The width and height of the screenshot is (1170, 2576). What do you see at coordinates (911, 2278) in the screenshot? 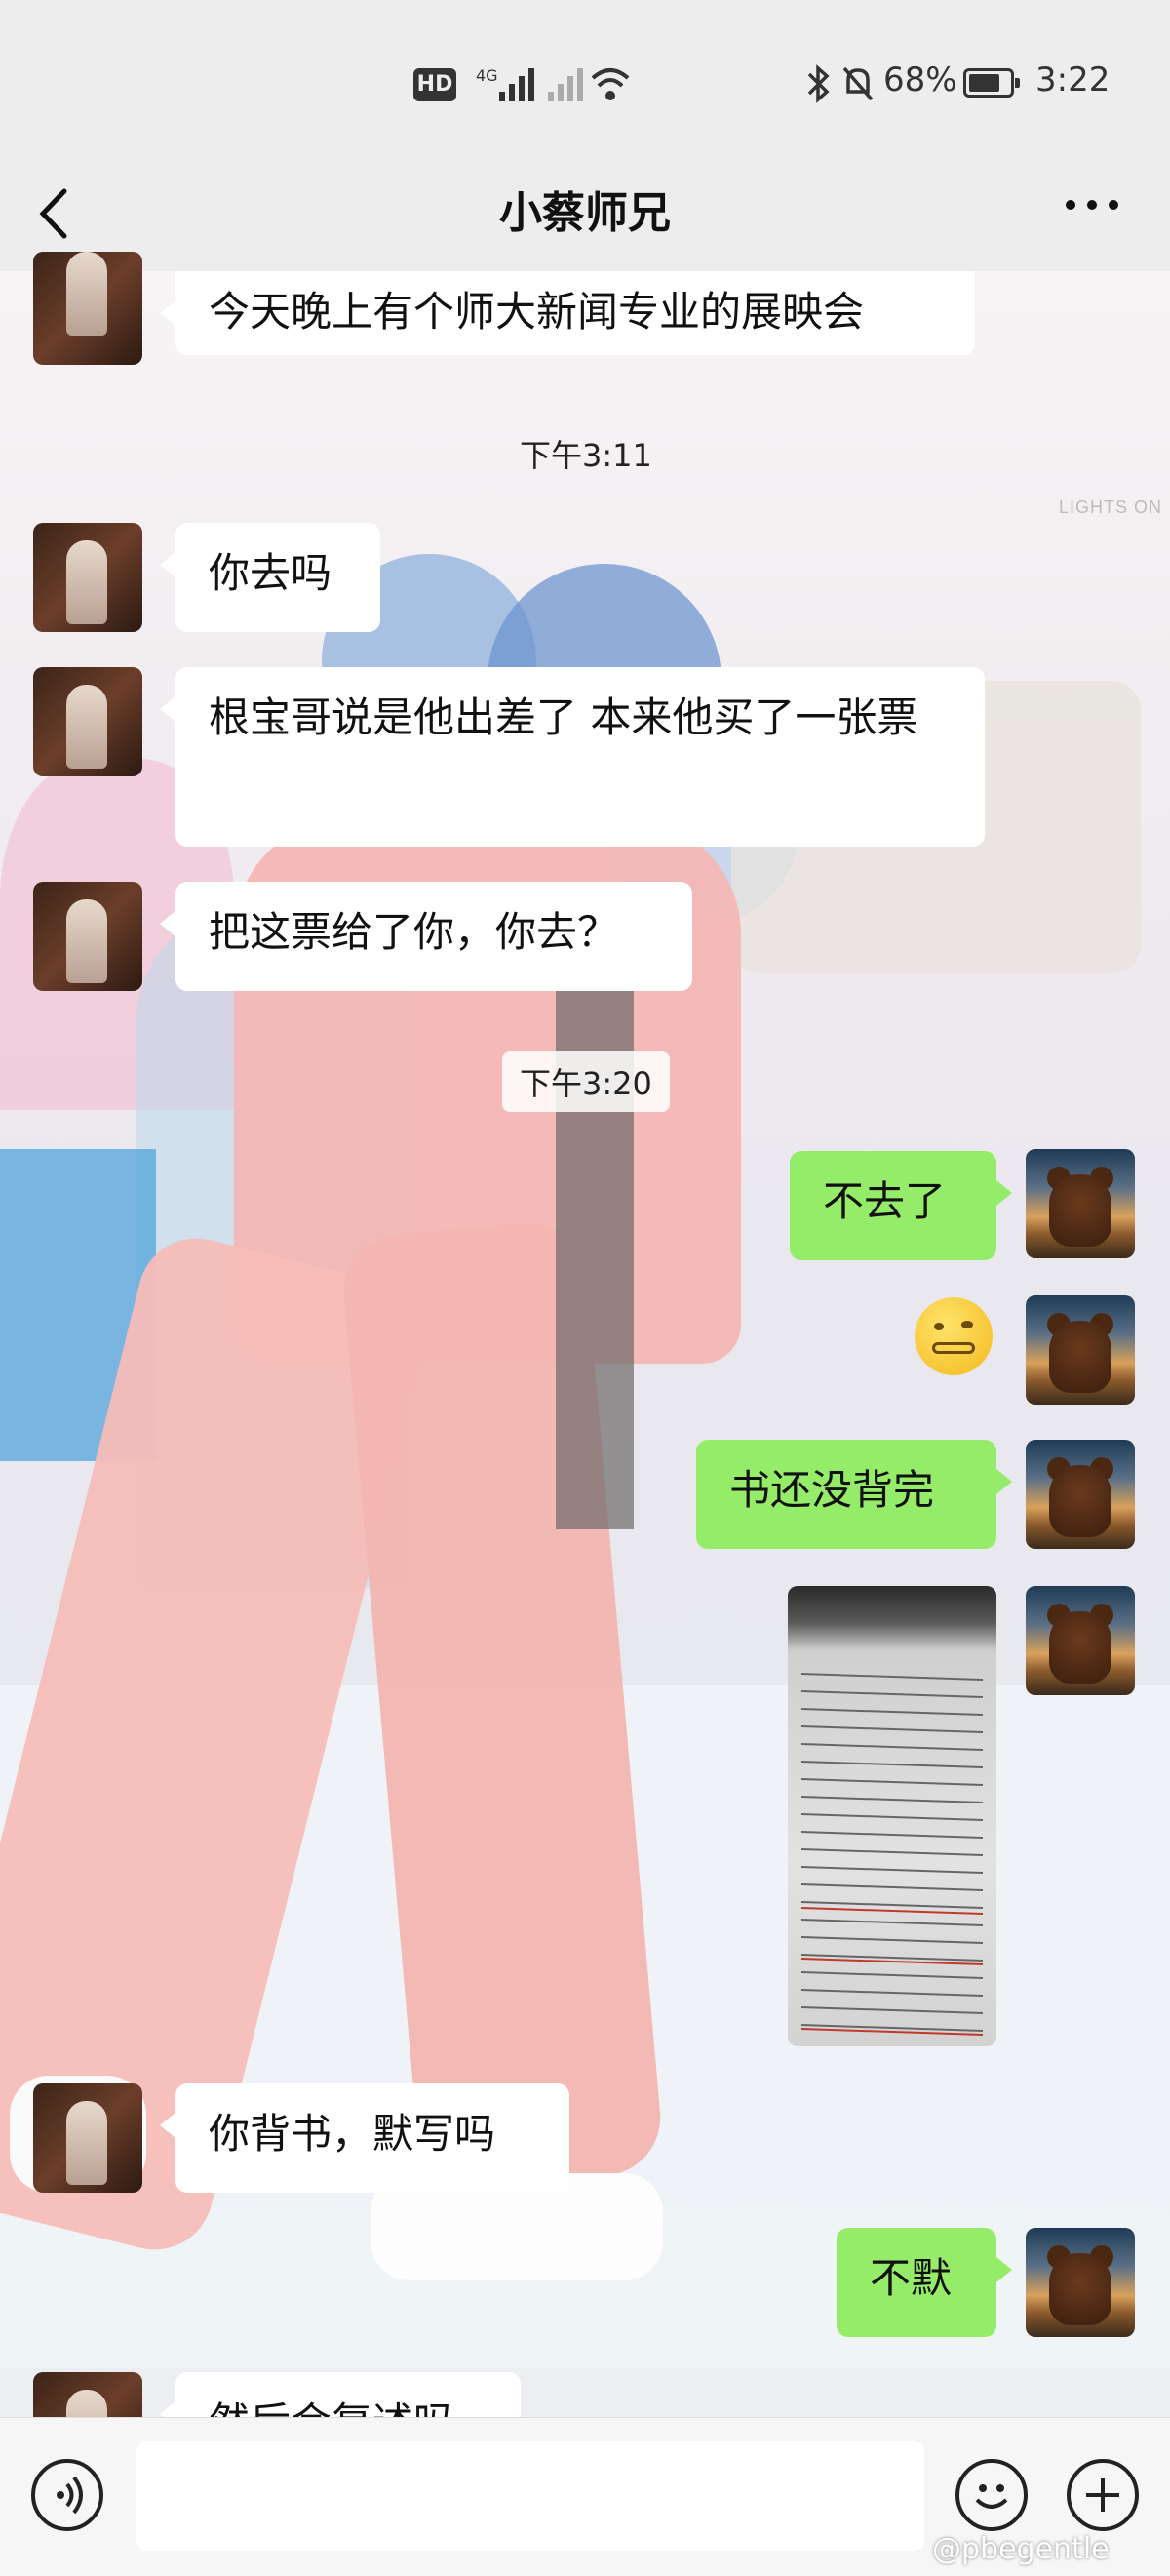
I see `message-text: 不默` at bounding box center [911, 2278].